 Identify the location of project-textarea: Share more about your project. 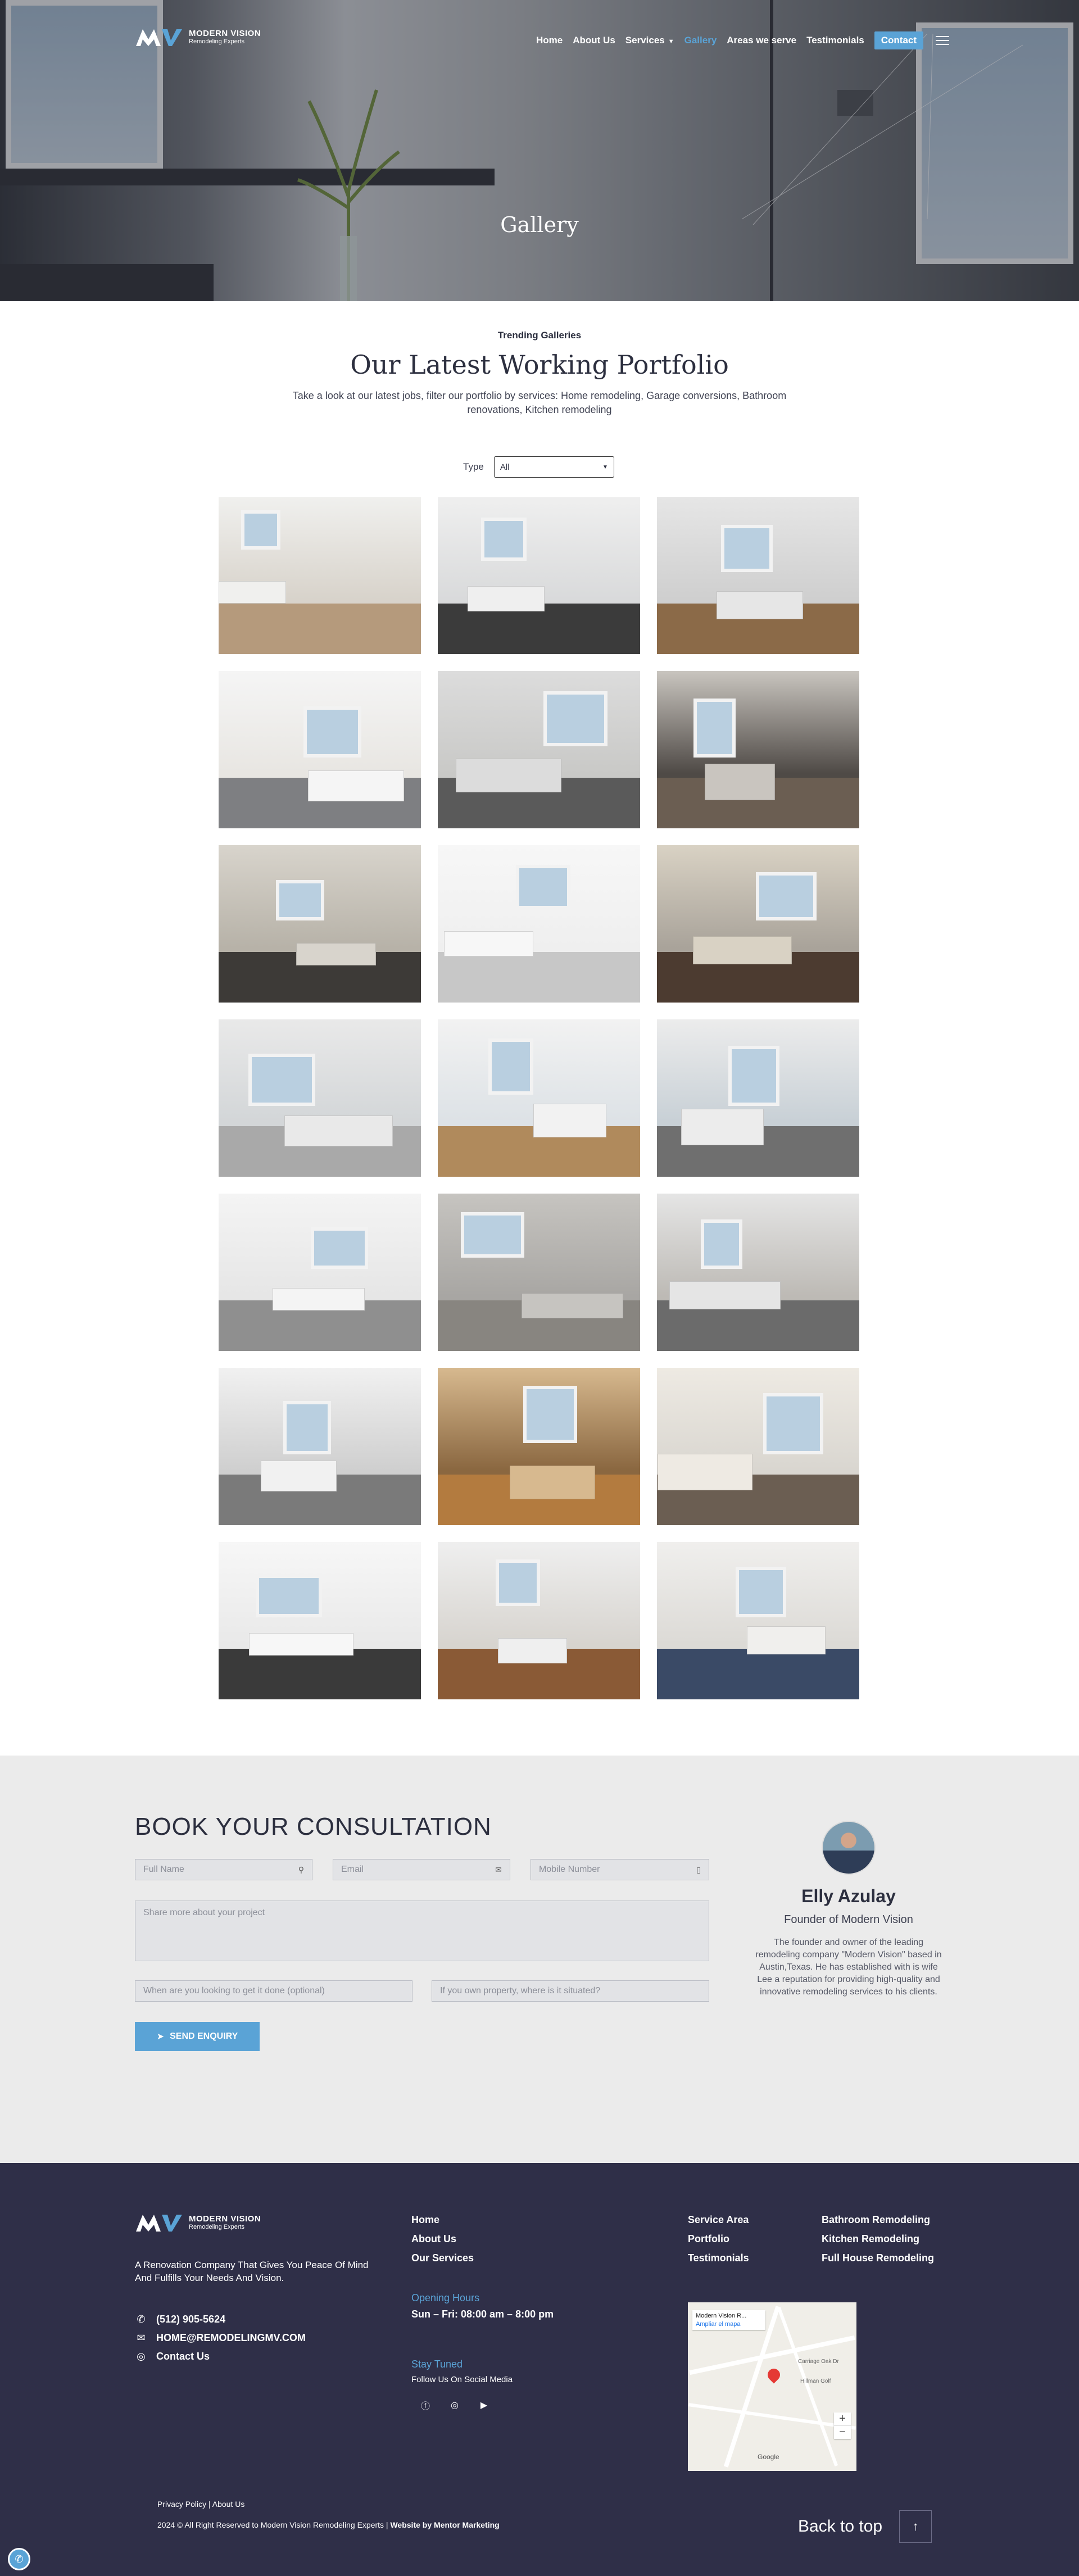
(422, 1931).